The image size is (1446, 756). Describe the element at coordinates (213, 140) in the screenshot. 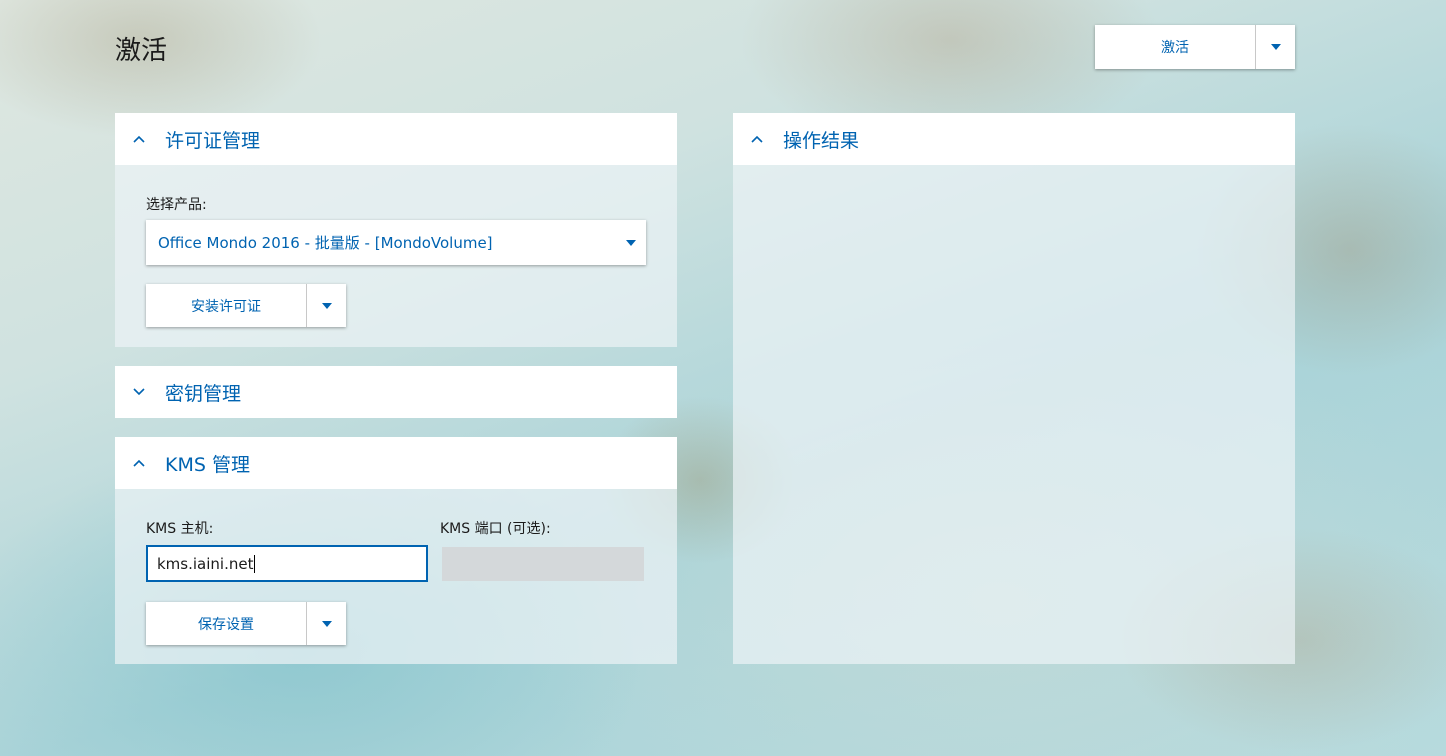

I see `license-panel-title: 许可证管理` at that location.